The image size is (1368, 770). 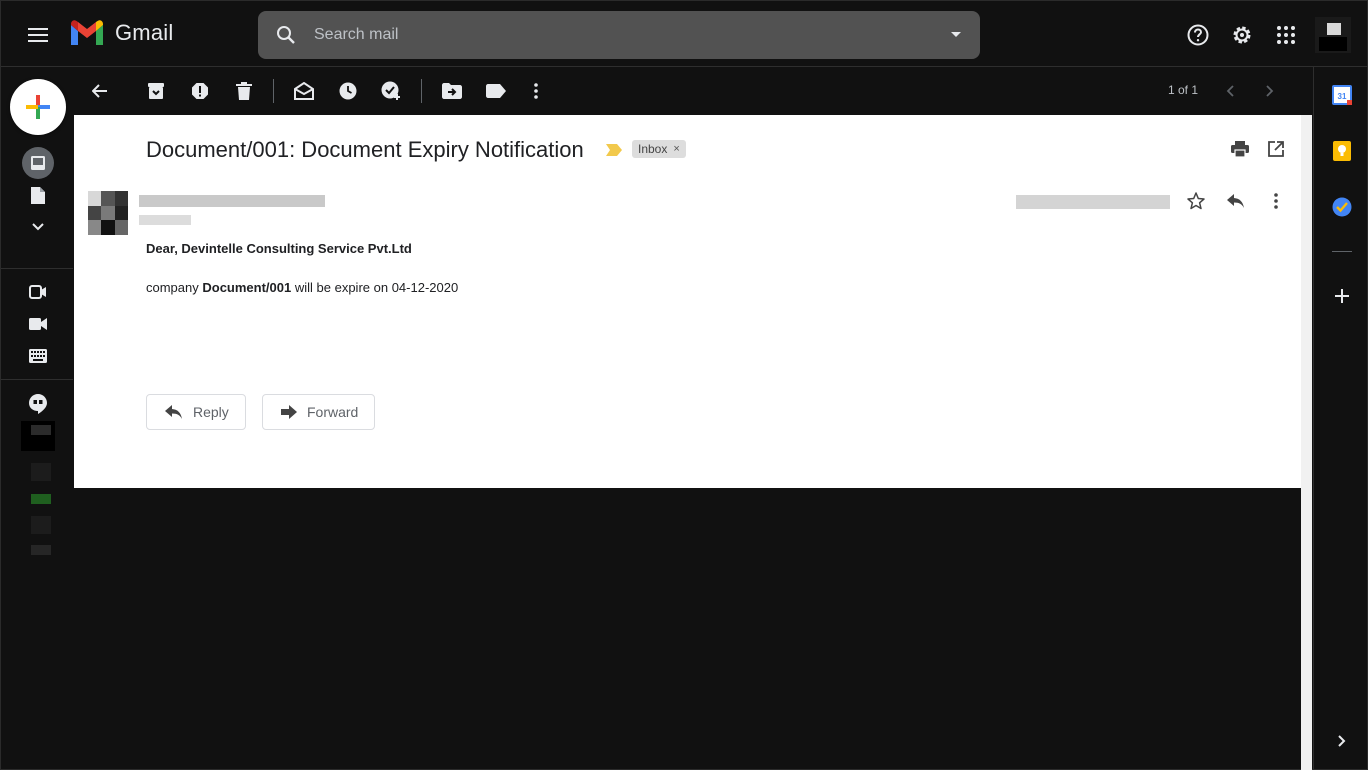 I want to click on labels-button, so click(x=496, y=91).